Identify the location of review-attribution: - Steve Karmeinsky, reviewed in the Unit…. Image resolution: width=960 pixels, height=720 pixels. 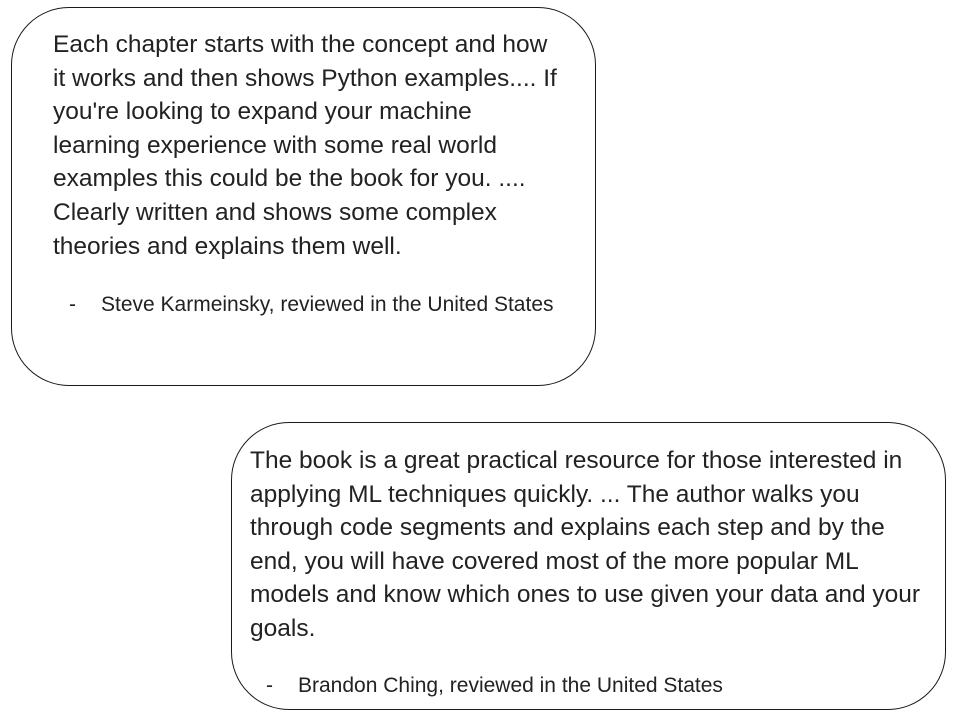
(309, 304).